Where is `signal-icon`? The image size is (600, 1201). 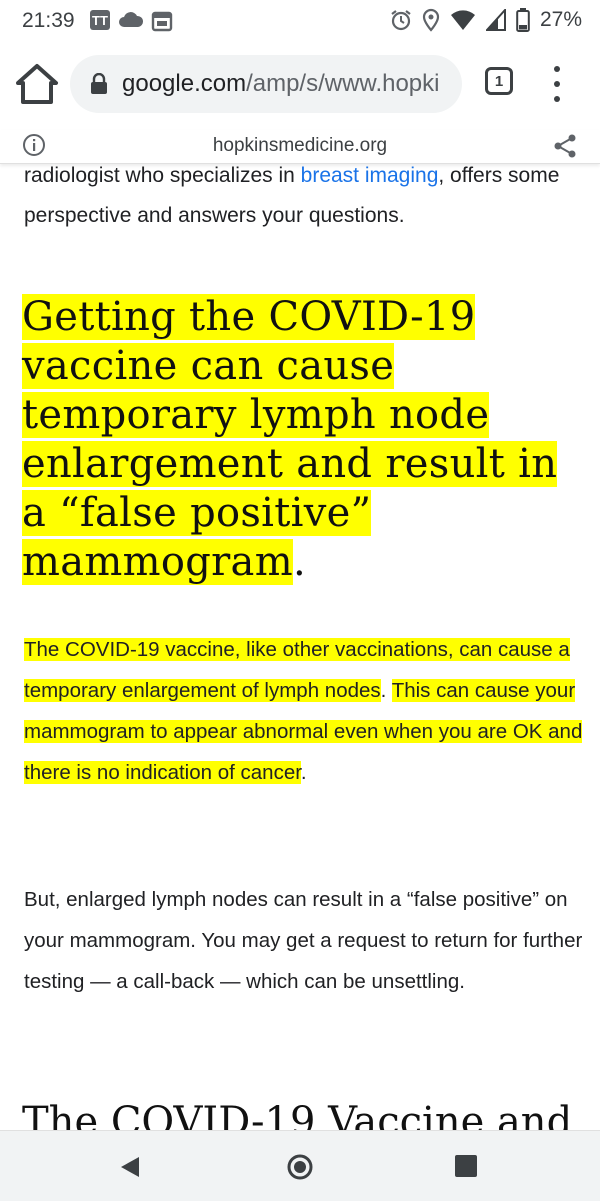 signal-icon is located at coordinates (495, 20).